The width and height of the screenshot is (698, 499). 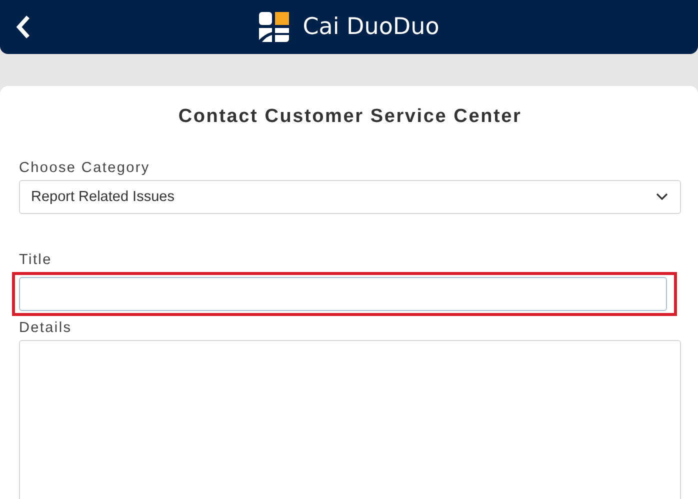 What do you see at coordinates (35, 260) in the screenshot?
I see `field-label: Title` at bounding box center [35, 260].